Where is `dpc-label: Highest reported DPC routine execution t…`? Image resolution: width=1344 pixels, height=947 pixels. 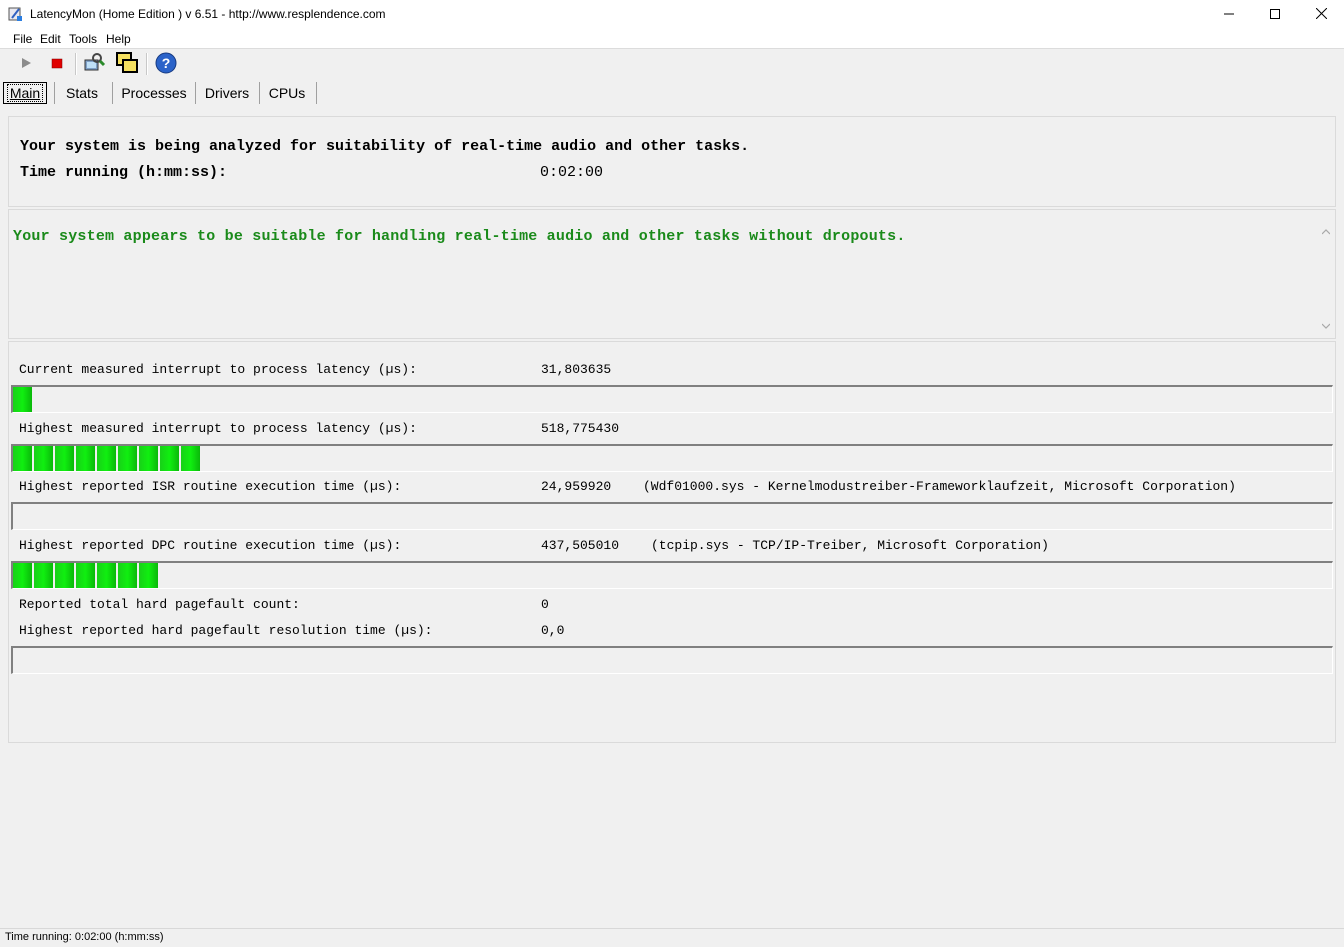
dpc-label: Highest reported DPC routine execution t… is located at coordinates (210, 545).